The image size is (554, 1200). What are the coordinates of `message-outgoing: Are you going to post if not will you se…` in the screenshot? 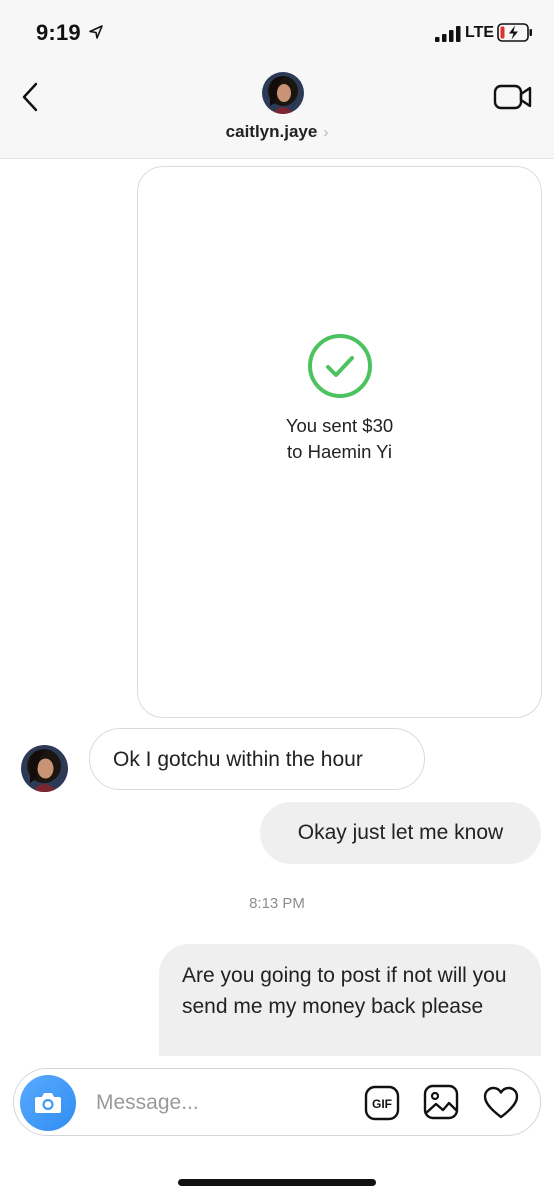 It's located at (350, 1000).